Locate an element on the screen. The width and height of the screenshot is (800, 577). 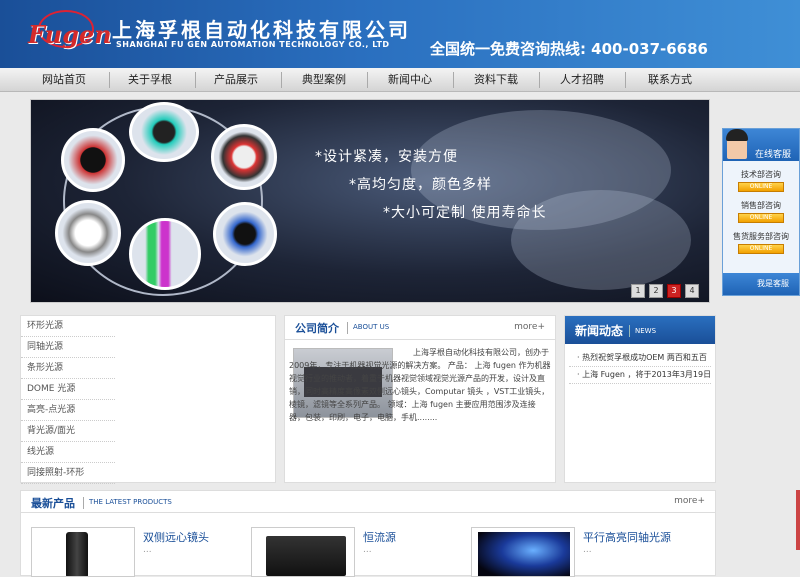
banner-page-2: 2 is located at coordinates (656, 291).